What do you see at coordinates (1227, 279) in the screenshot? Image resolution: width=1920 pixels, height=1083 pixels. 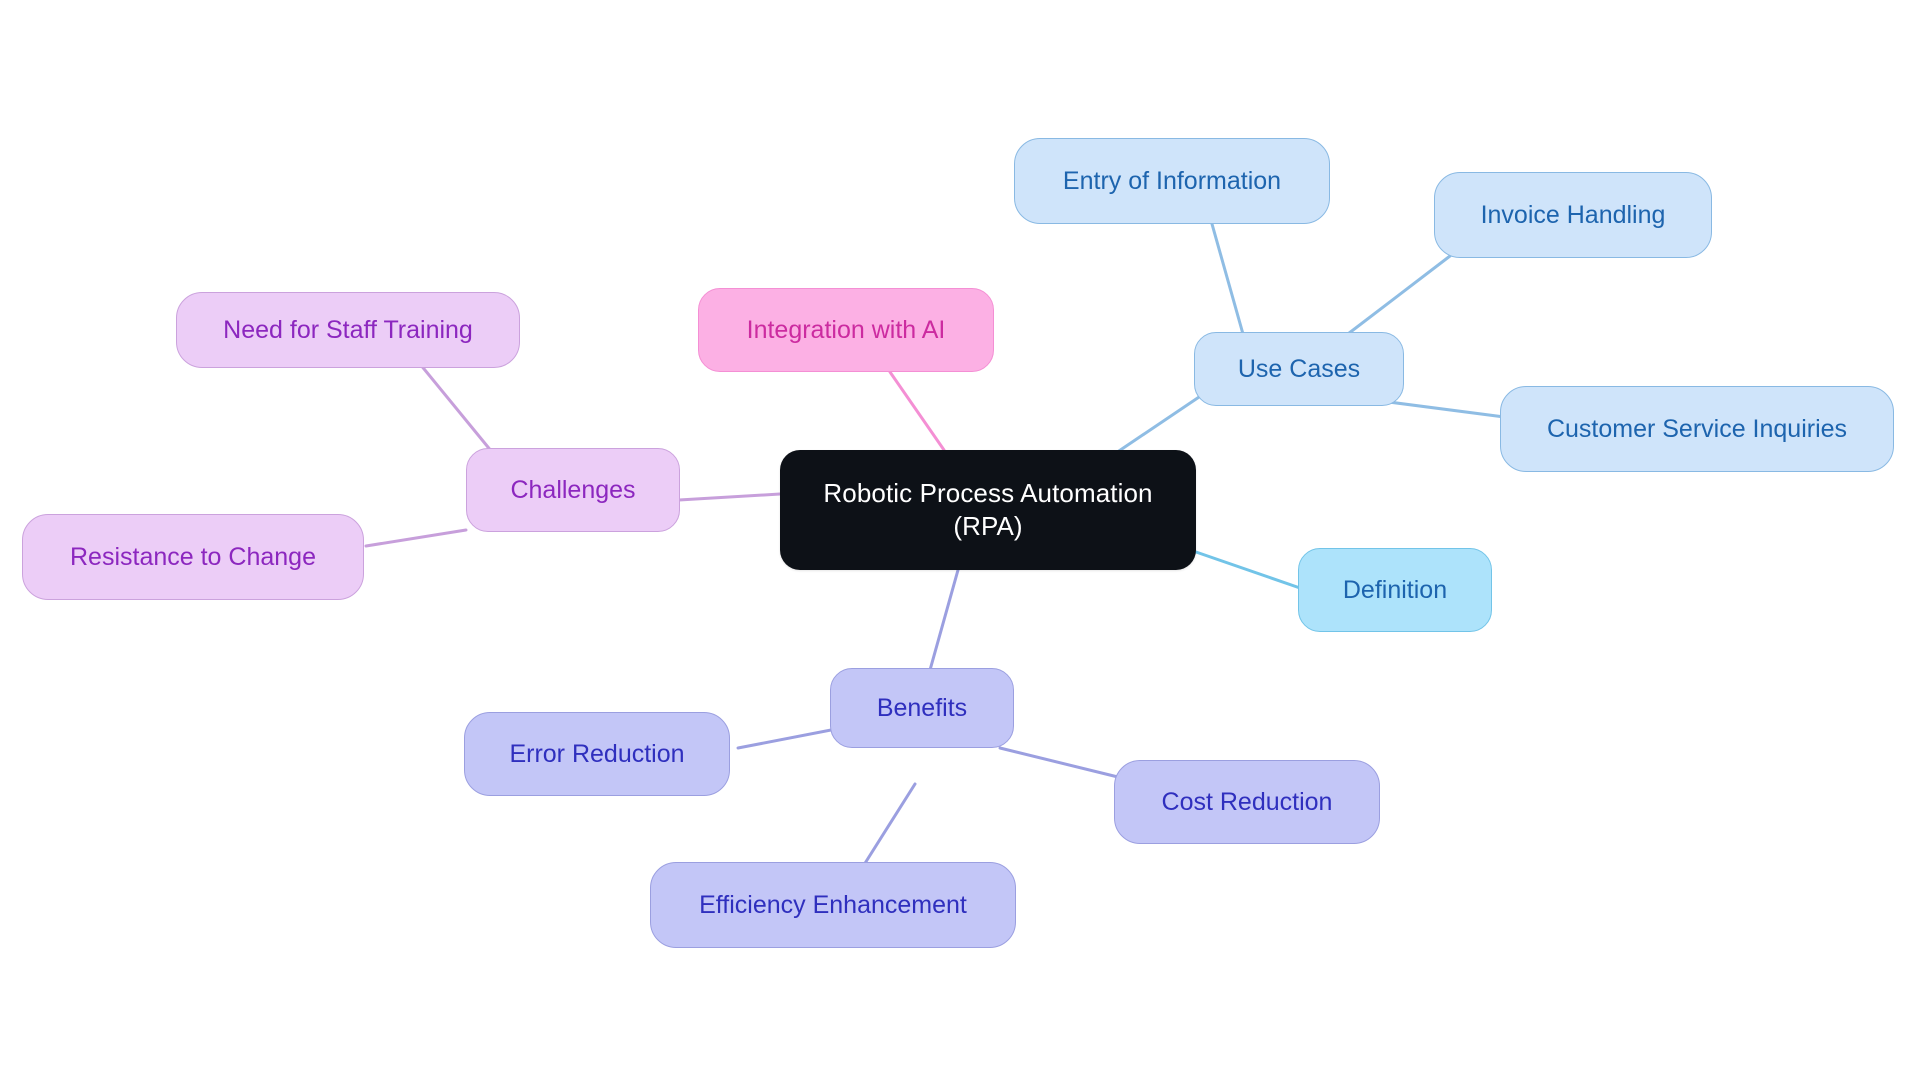 I see `edge-use-cases-to-entry-of-information` at bounding box center [1227, 279].